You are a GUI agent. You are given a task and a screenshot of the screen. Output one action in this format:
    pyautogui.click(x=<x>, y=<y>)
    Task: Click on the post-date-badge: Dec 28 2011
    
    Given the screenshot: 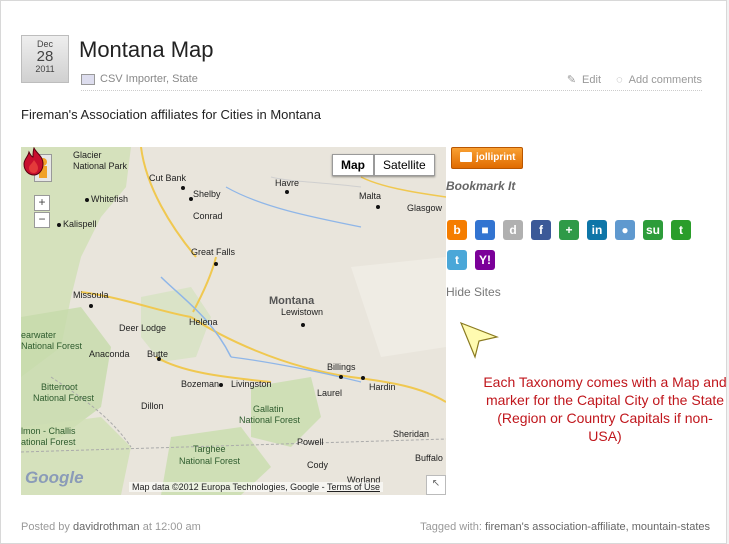 What is the action you would take?
    pyautogui.click(x=45, y=59)
    